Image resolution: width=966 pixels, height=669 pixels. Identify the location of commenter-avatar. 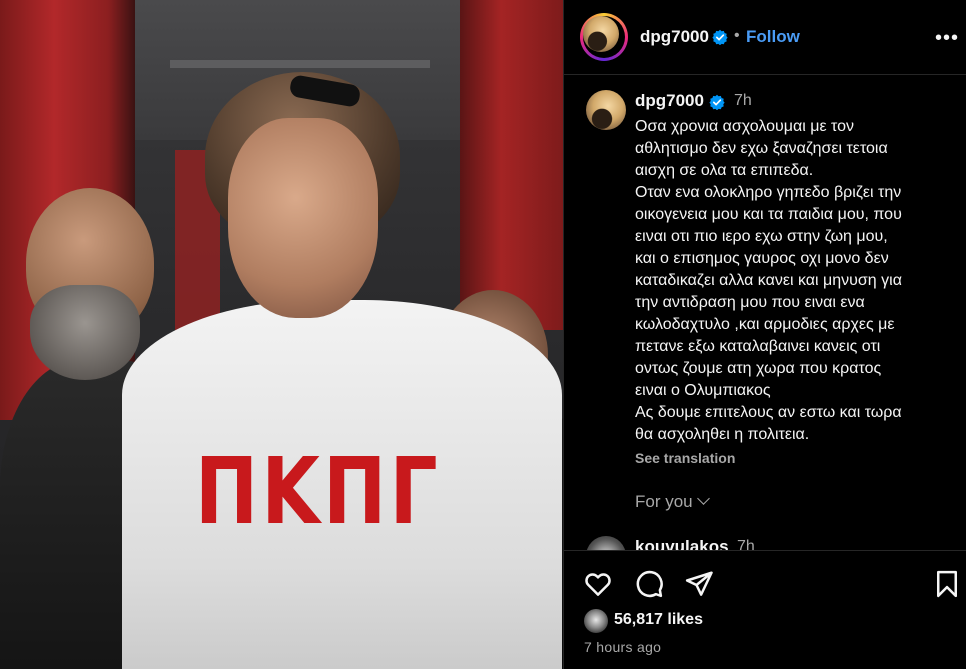
(606, 543).